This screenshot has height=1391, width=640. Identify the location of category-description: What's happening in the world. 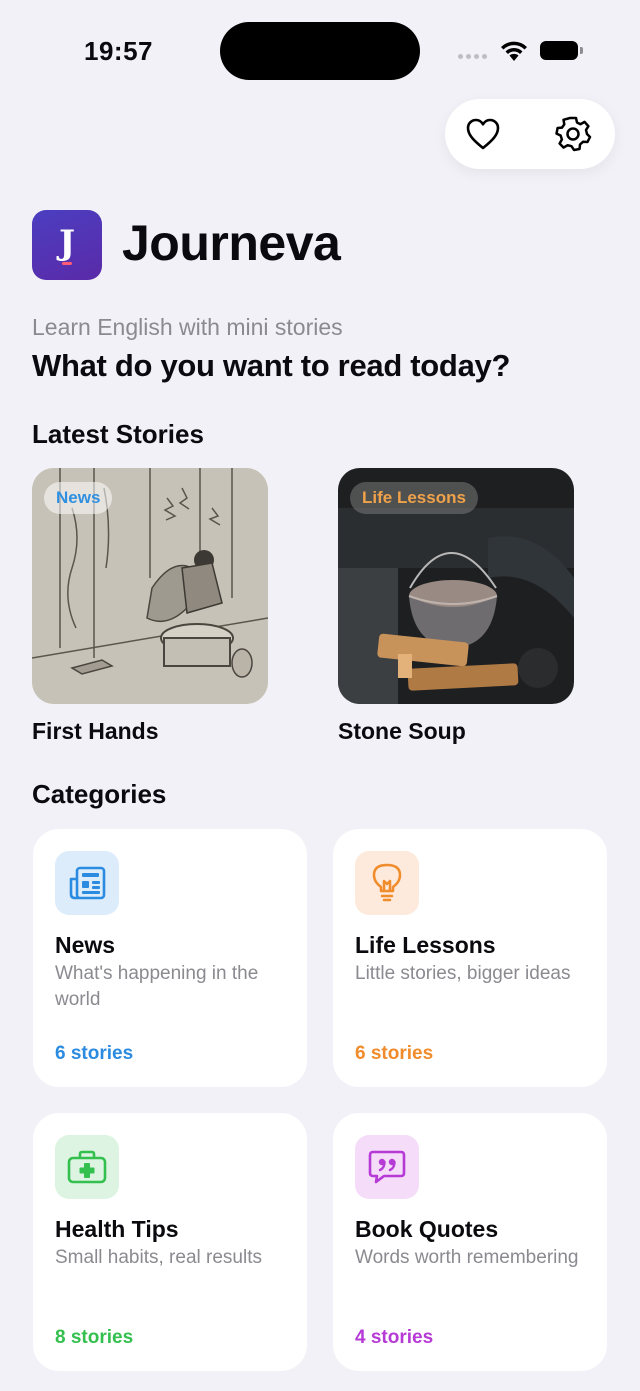
(157, 986).